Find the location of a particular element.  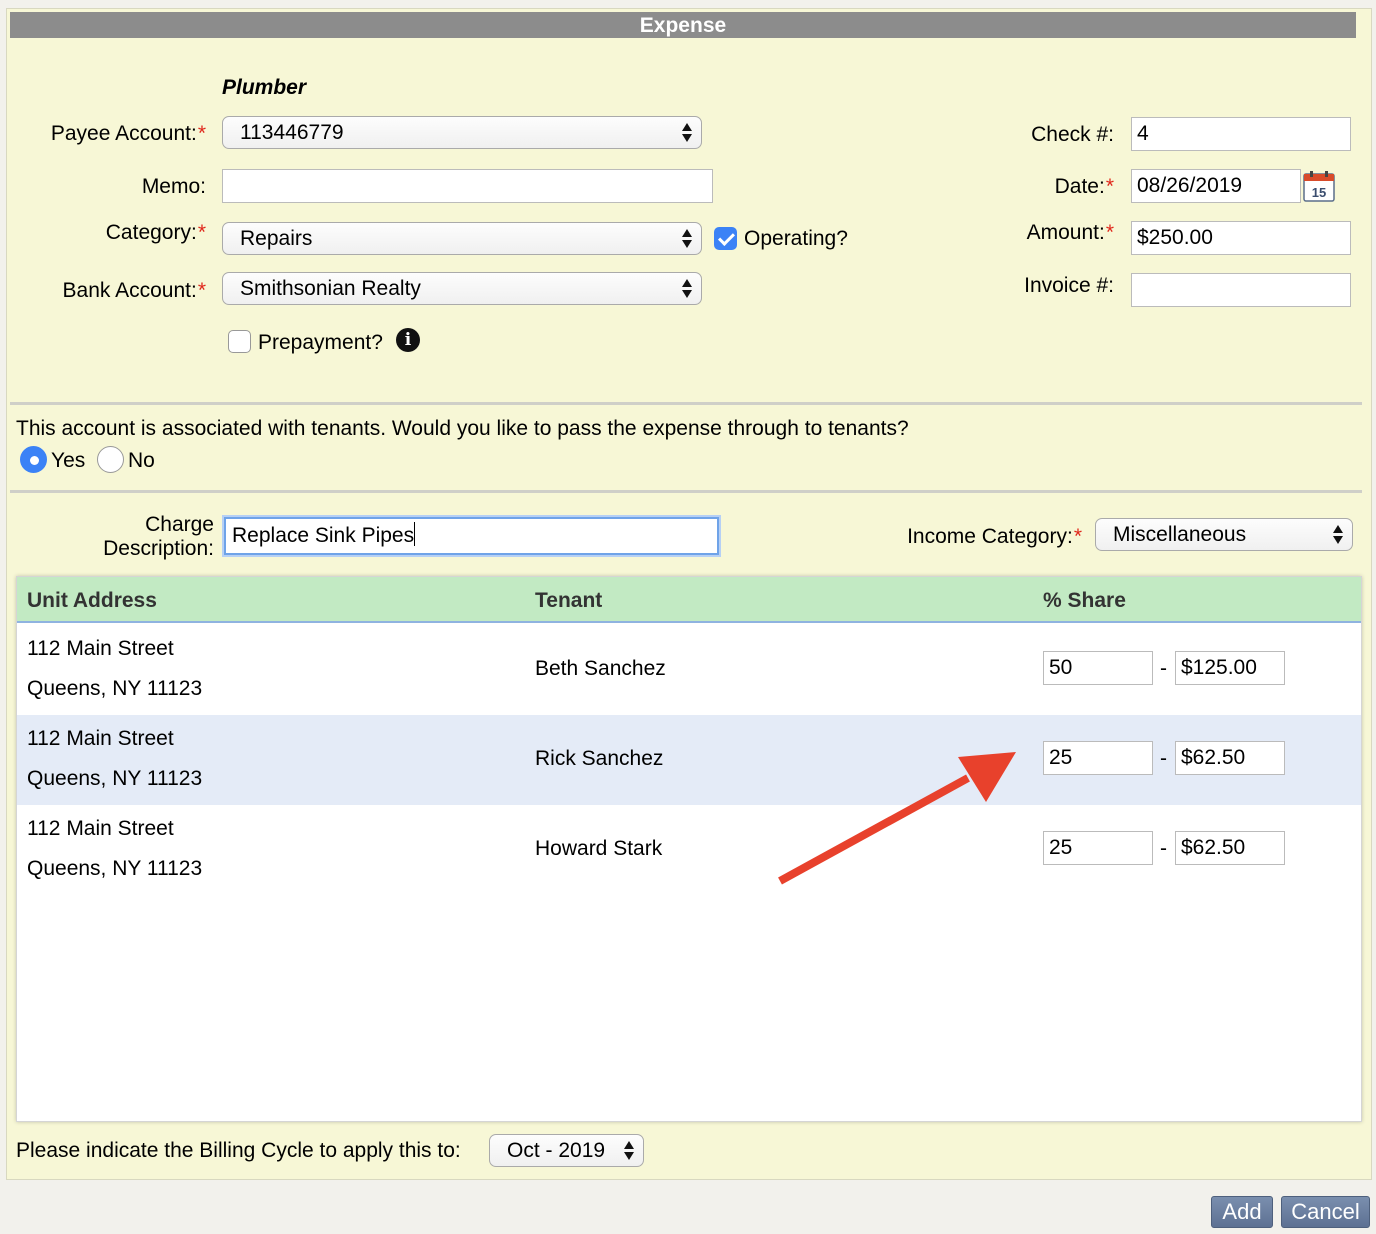

calendar-icon: 15 is located at coordinates (1319, 186).